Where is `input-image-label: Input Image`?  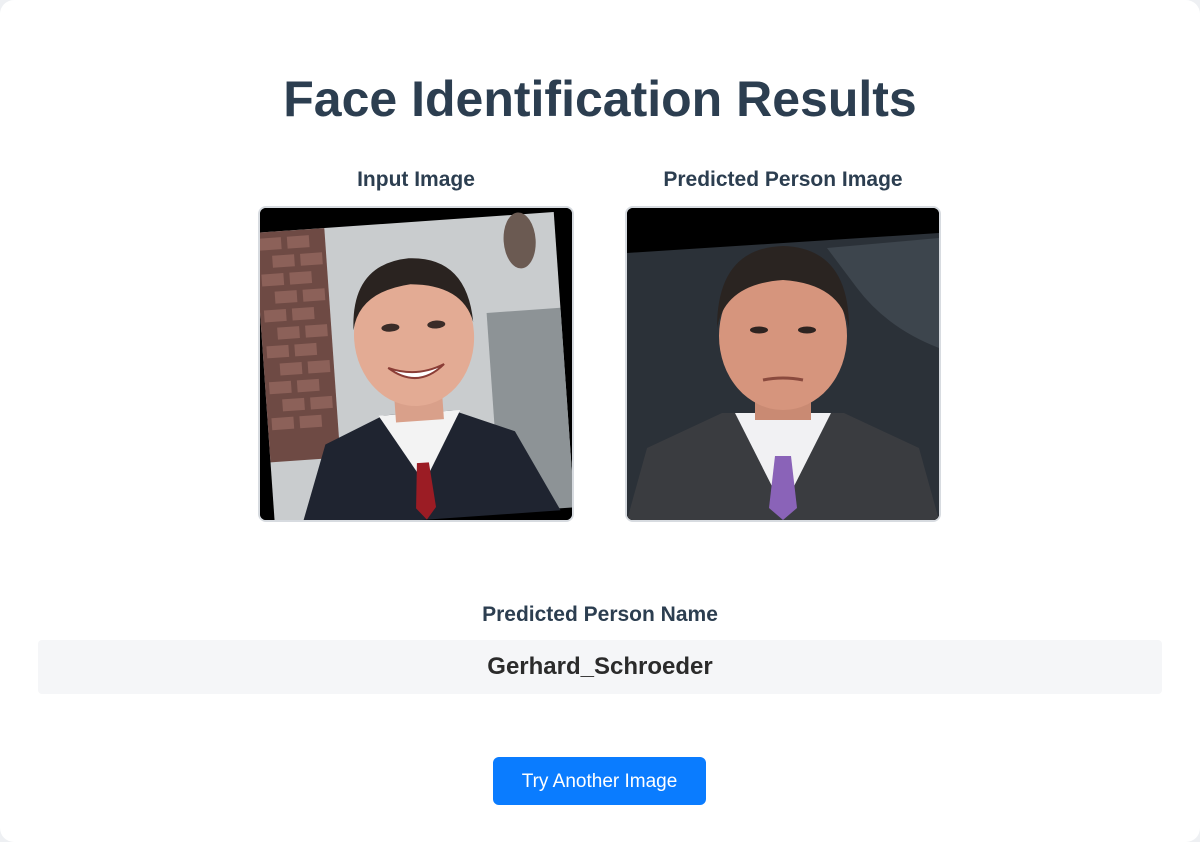 input-image-label: Input Image is located at coordinates (416, 179).